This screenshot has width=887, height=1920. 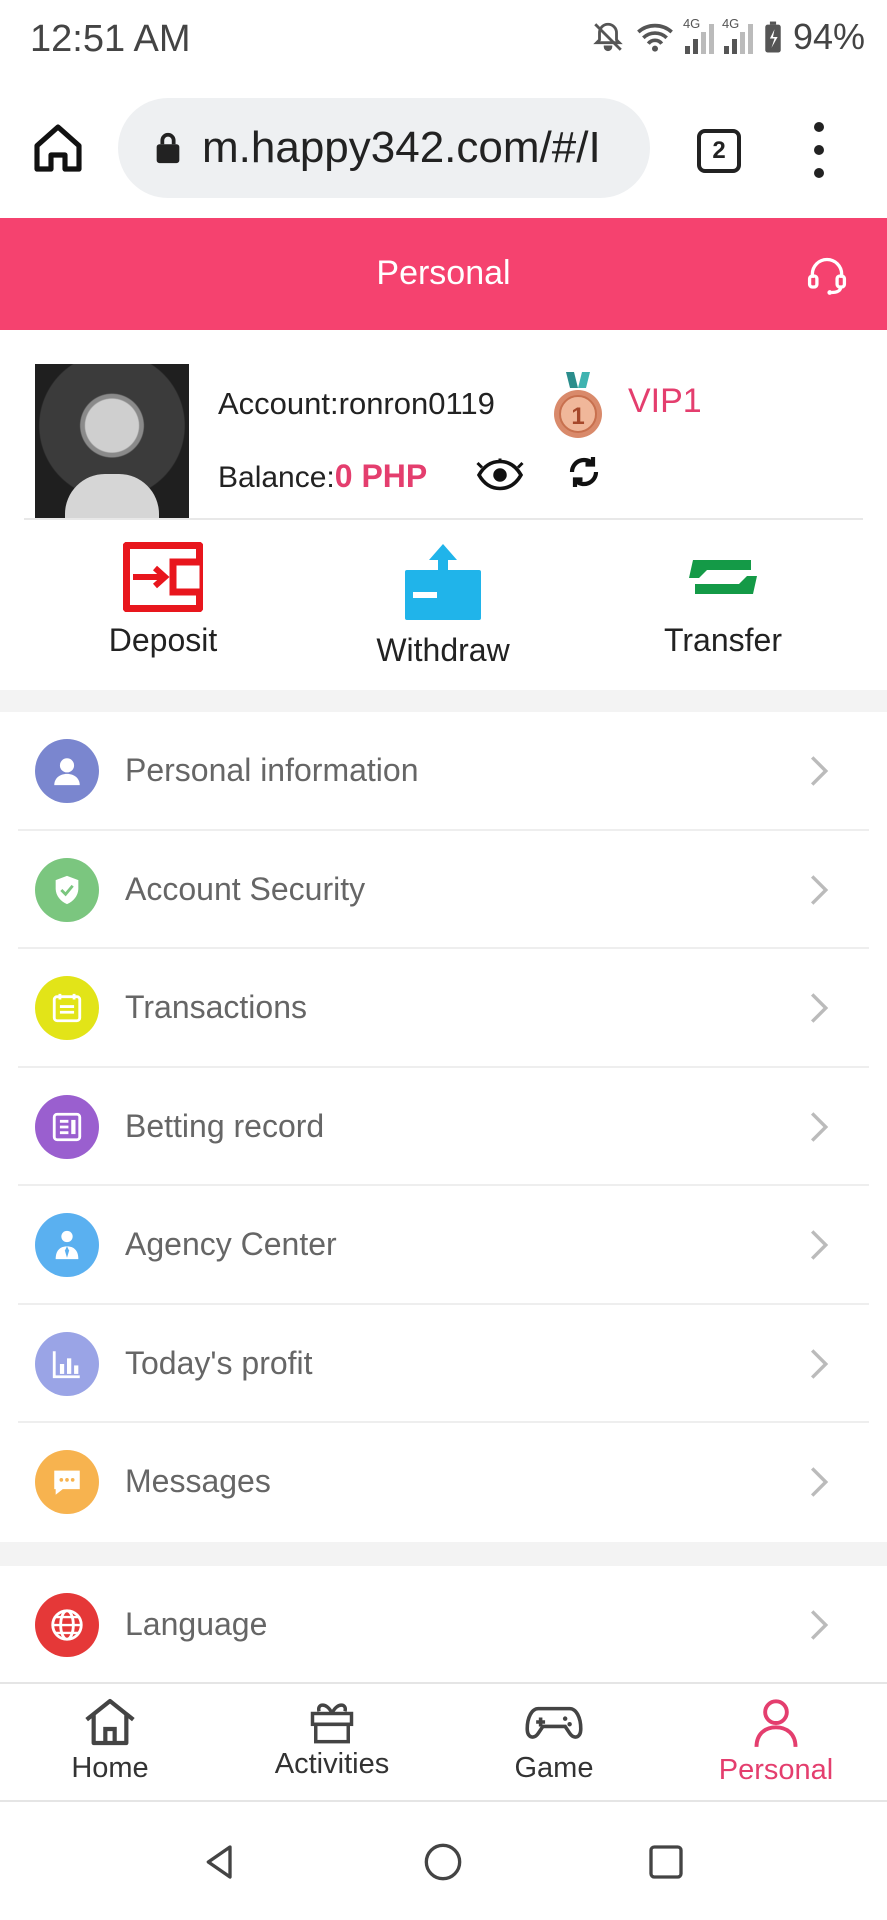 I want to click on gamepad-icon, so click(x=554, y=1722).